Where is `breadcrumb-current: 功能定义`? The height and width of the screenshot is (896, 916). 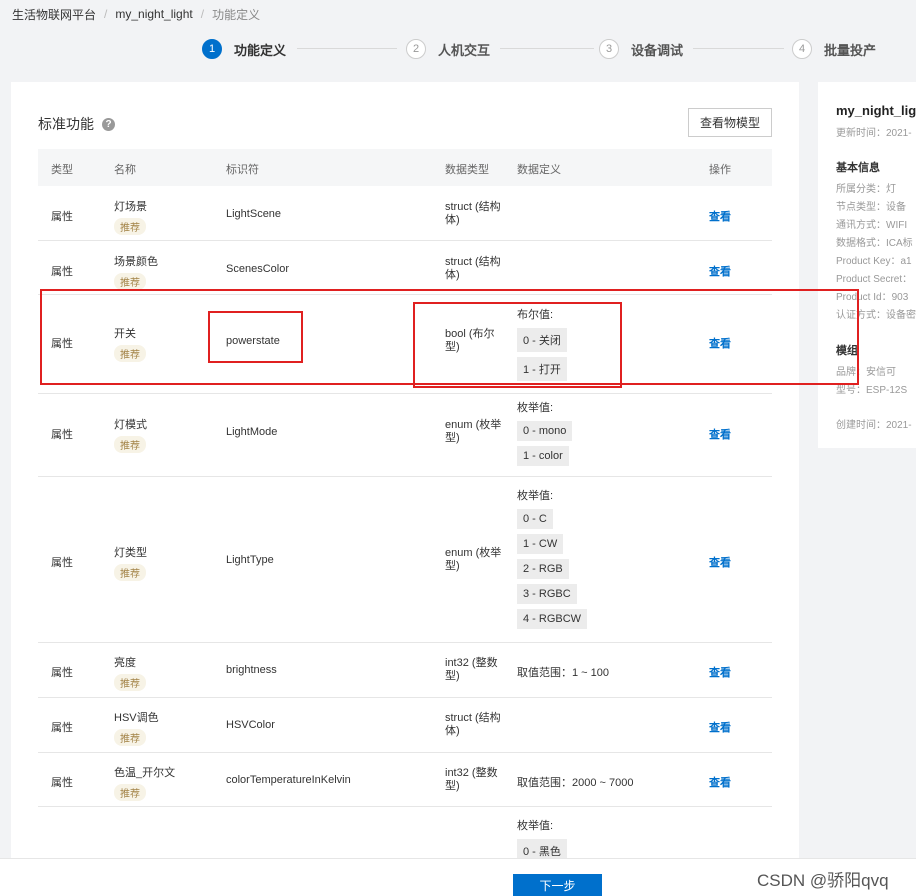 breadcrumb-current: 功能定义 is located at coordinates (236, 14).